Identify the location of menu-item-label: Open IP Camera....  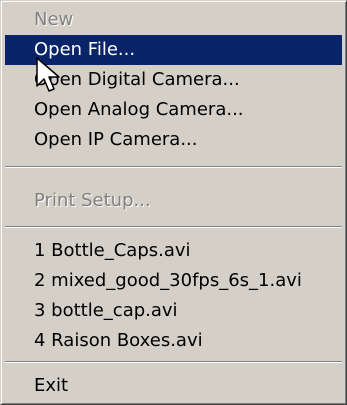
(116, 139).